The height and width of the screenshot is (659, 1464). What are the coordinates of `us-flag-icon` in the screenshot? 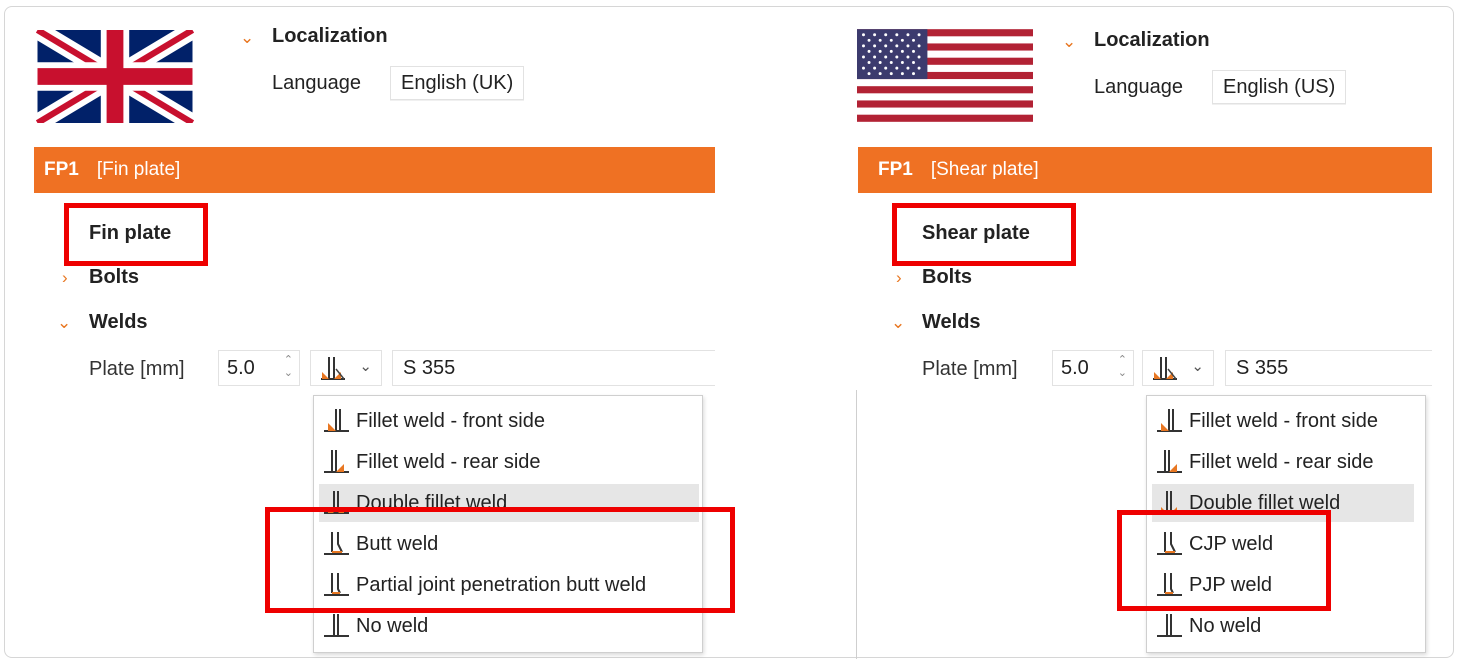 It's located at (945, 75).